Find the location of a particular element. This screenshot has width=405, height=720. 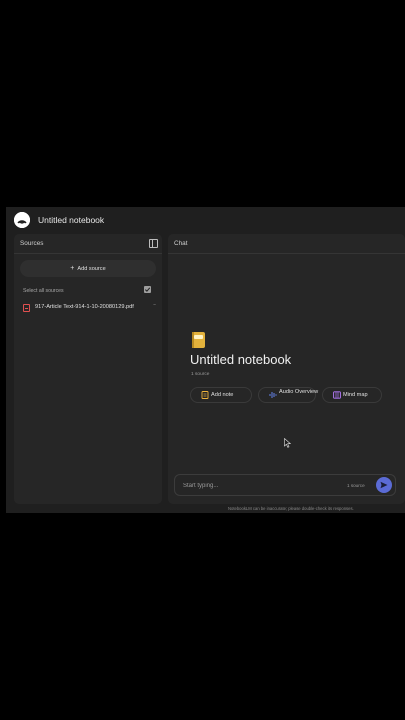

chat-panel-title: Chat is located at coordinates (181, 243).